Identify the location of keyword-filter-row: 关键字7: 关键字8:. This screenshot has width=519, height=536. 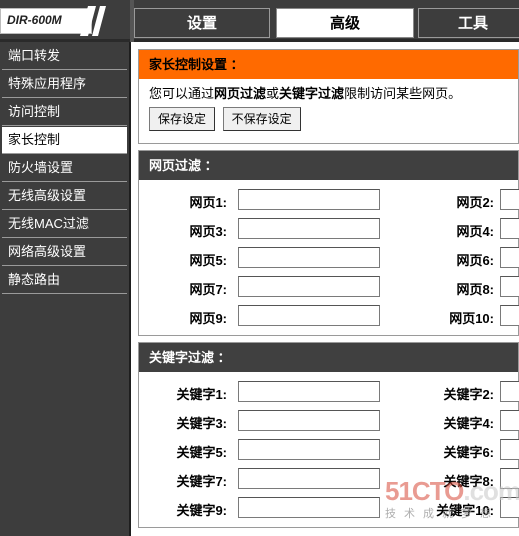
(329, 479).